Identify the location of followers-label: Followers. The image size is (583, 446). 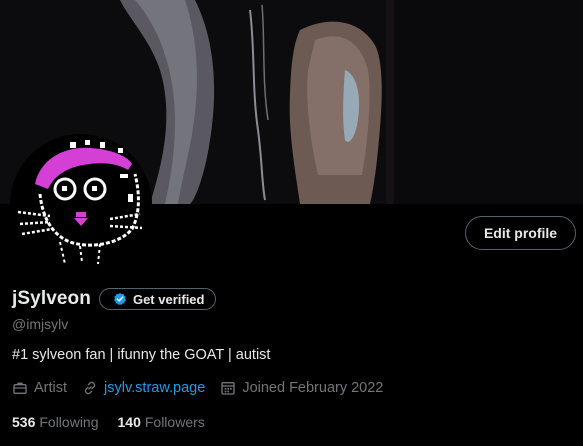
(174, 422).